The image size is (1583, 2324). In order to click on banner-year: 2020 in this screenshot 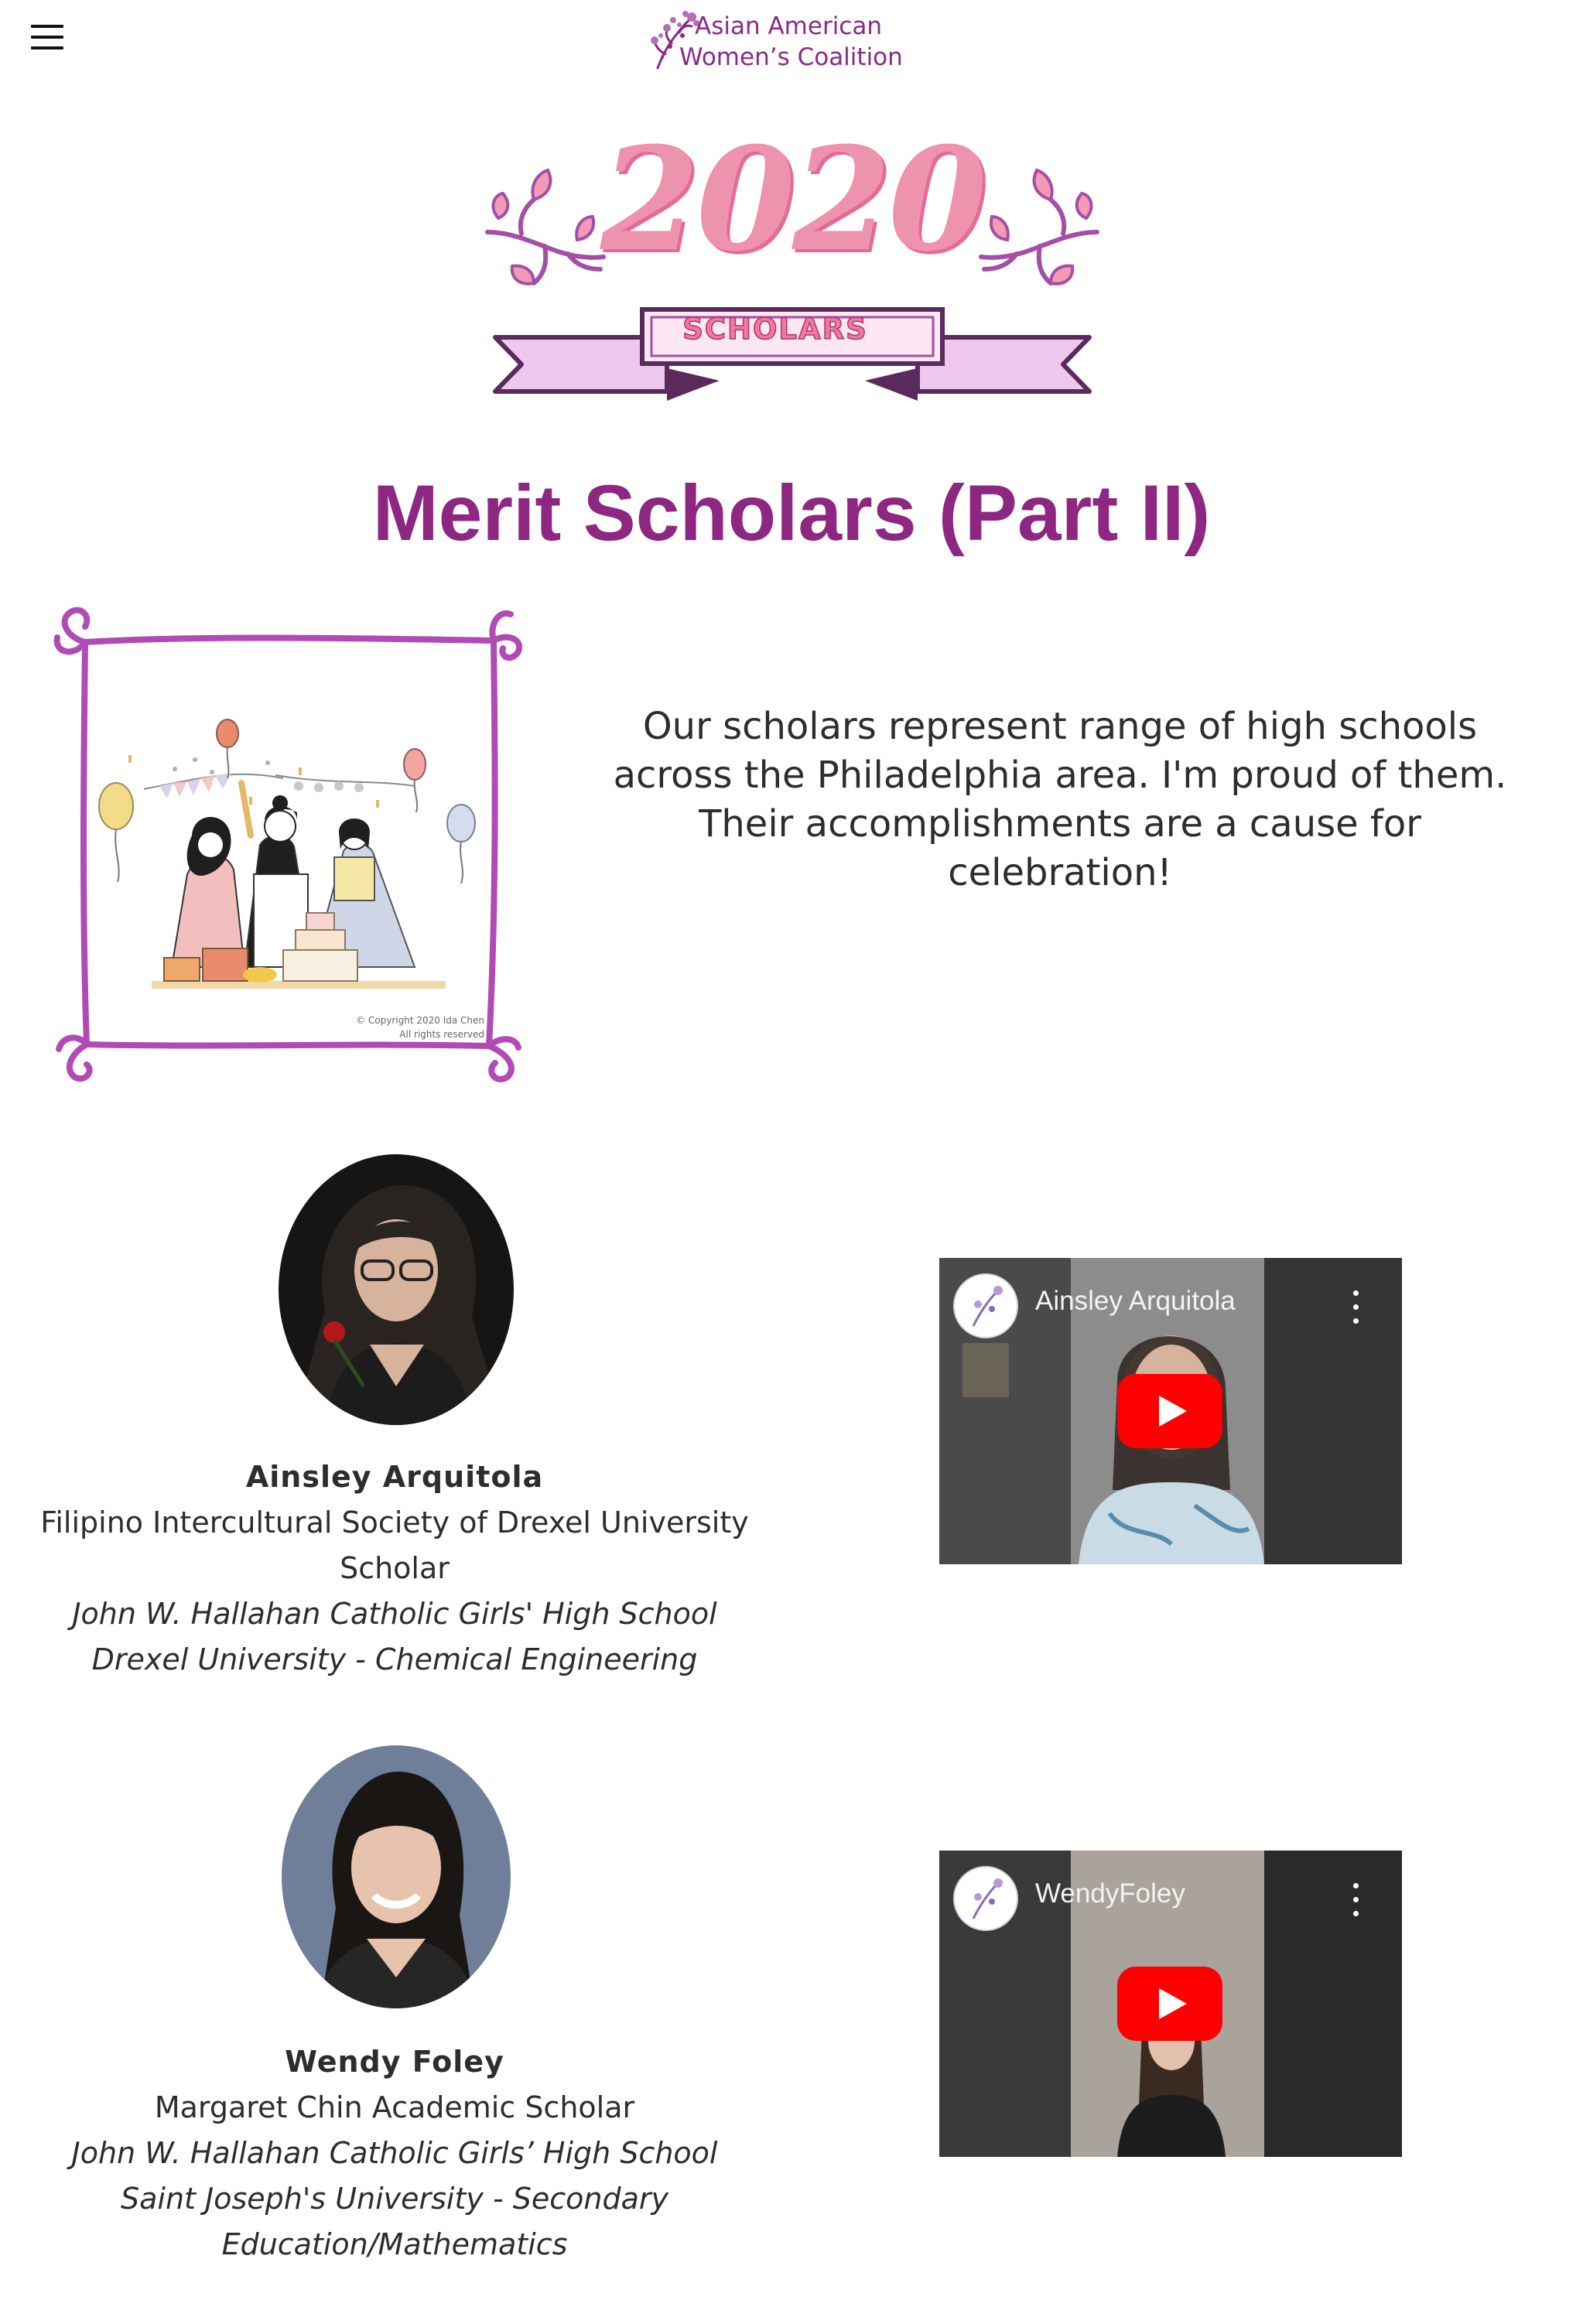, I will do `click(793, 199)`.